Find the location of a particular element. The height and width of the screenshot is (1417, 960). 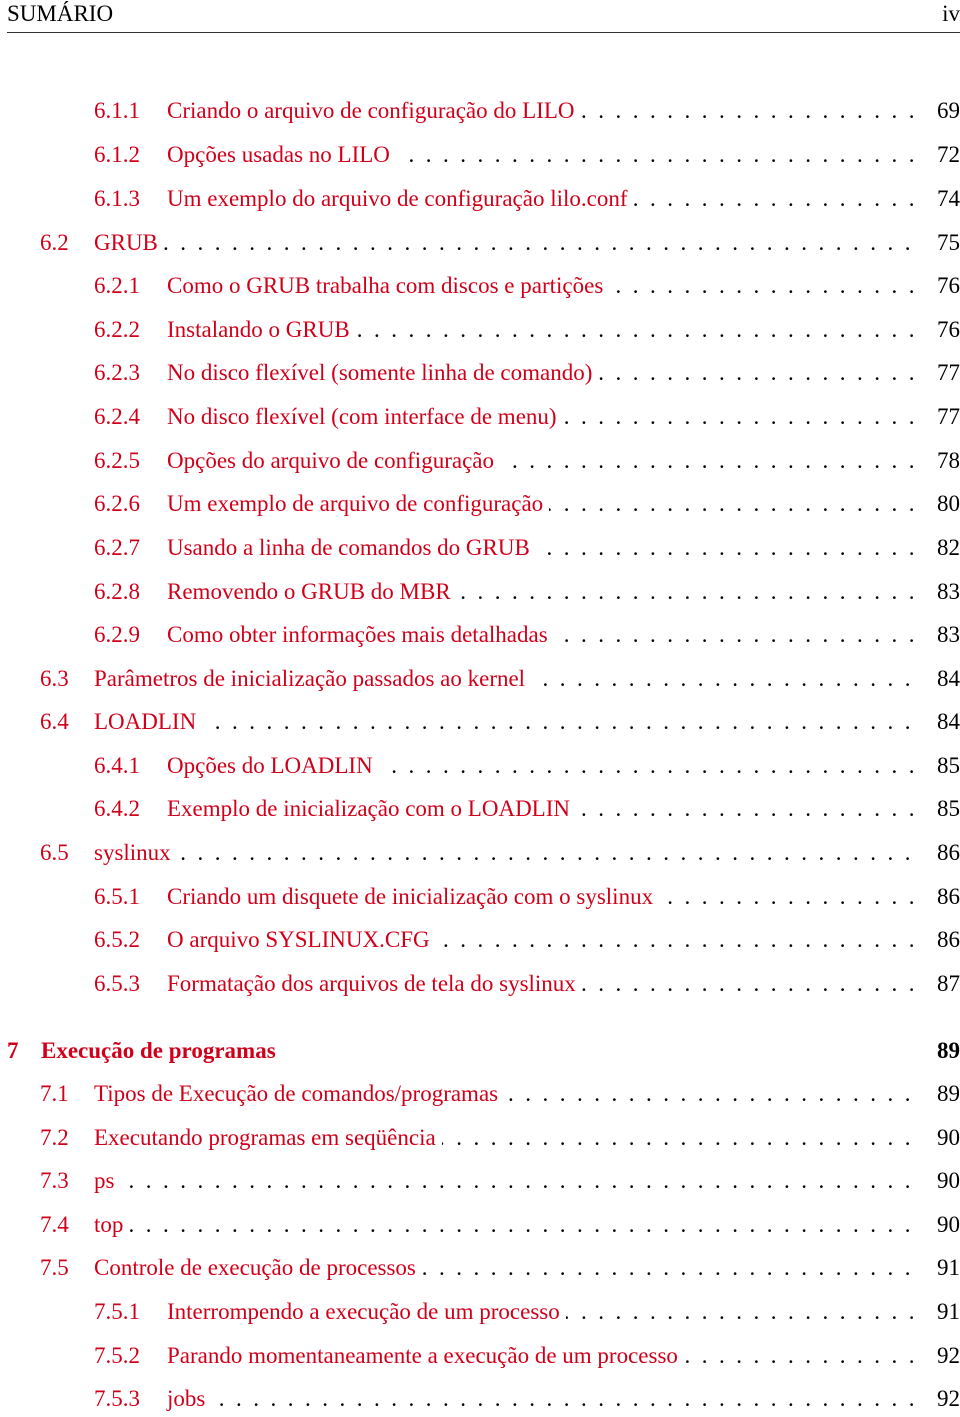

toc-entry-title: Instalando o GRUB is located at coordinates (261, 330).